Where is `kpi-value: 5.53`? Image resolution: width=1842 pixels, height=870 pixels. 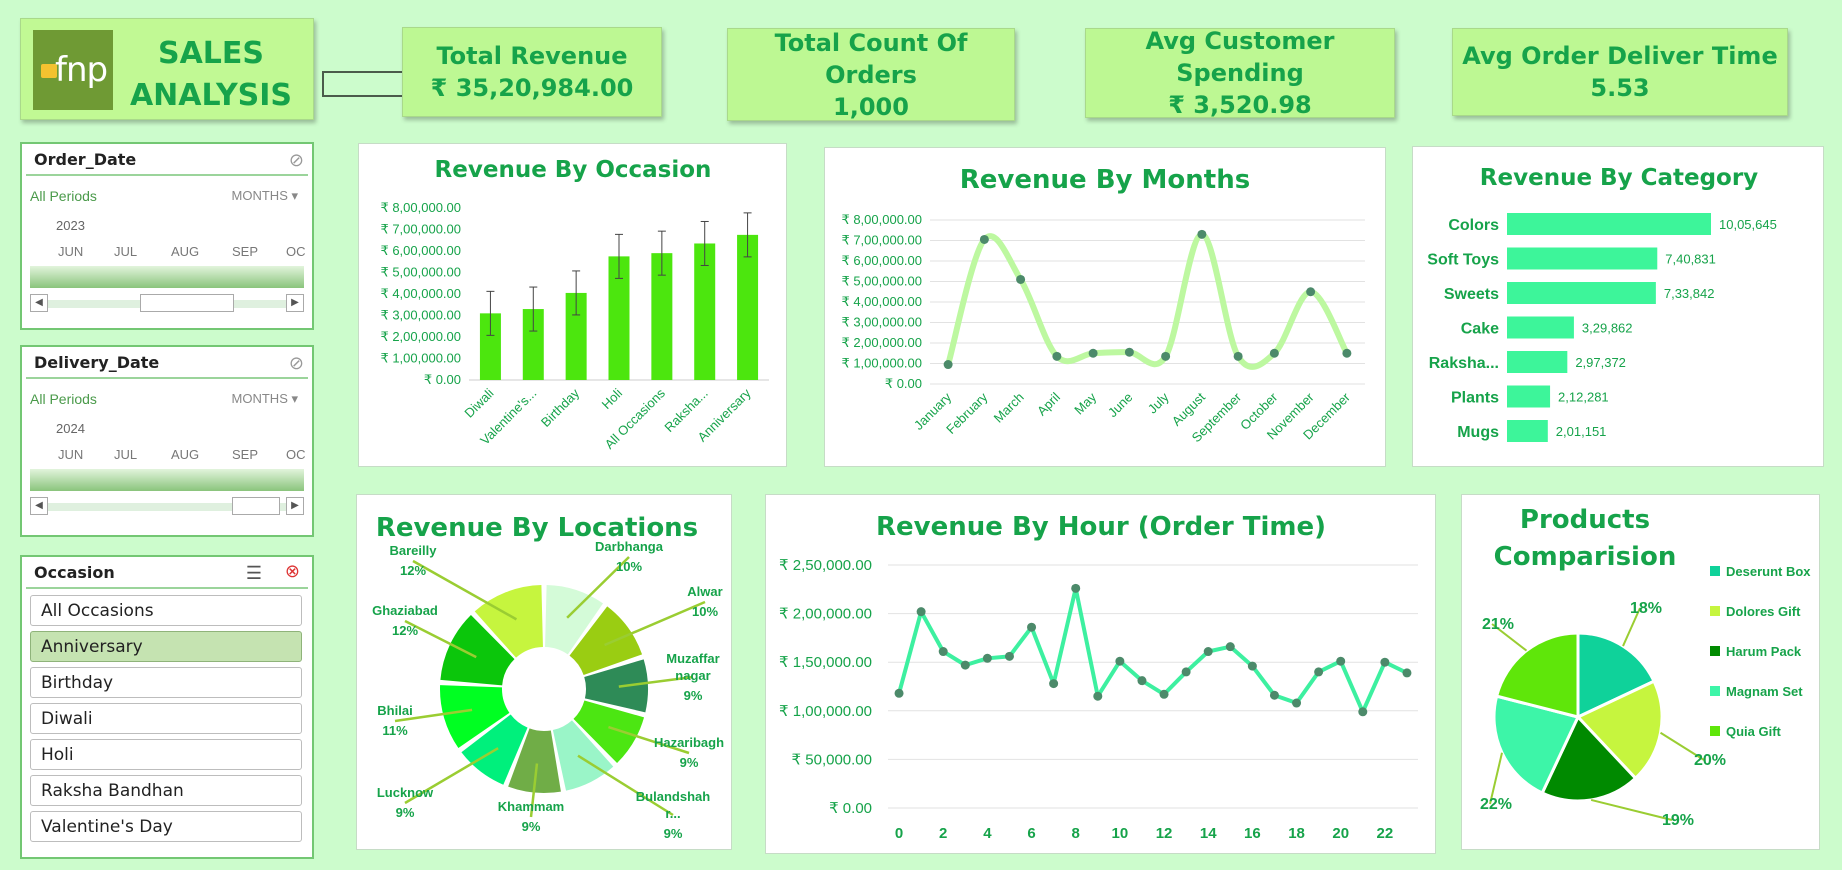
kpi-value: 5.53 is located at coordinates (1620, 88).